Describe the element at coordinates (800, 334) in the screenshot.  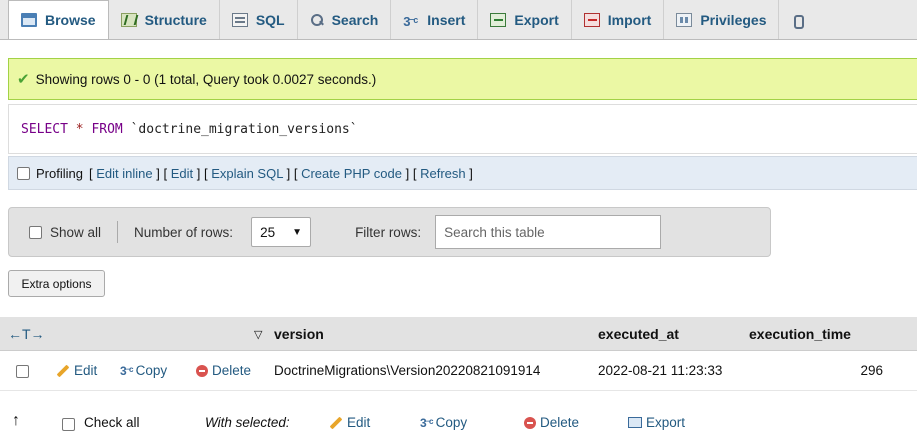
I see `column-header-execution-time: execution_time` at that location.